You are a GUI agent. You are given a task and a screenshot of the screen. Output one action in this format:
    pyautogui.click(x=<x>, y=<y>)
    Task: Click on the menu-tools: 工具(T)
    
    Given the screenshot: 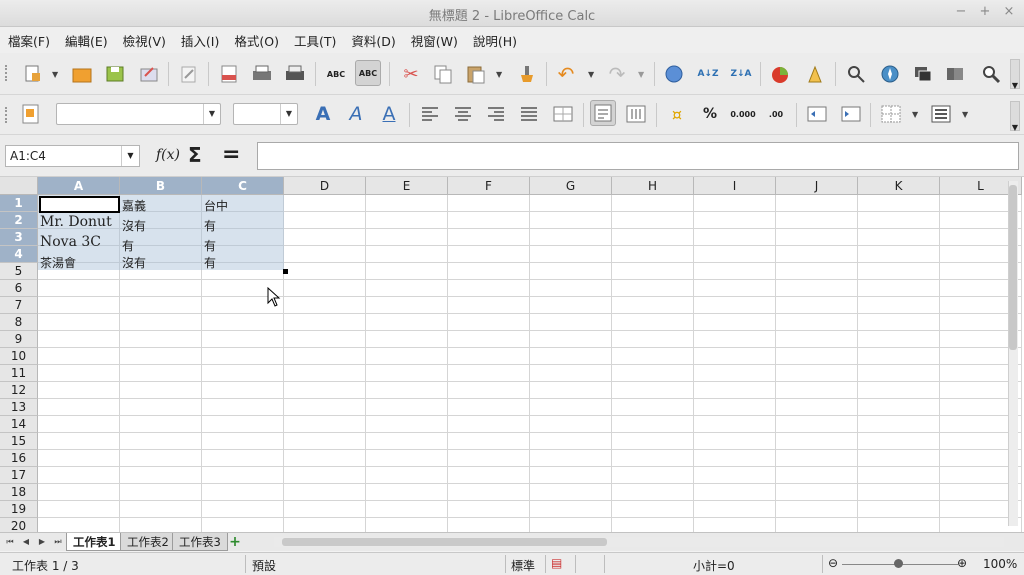 What is the action you would take?
    pyautogui.click(x=315, y=40)
    